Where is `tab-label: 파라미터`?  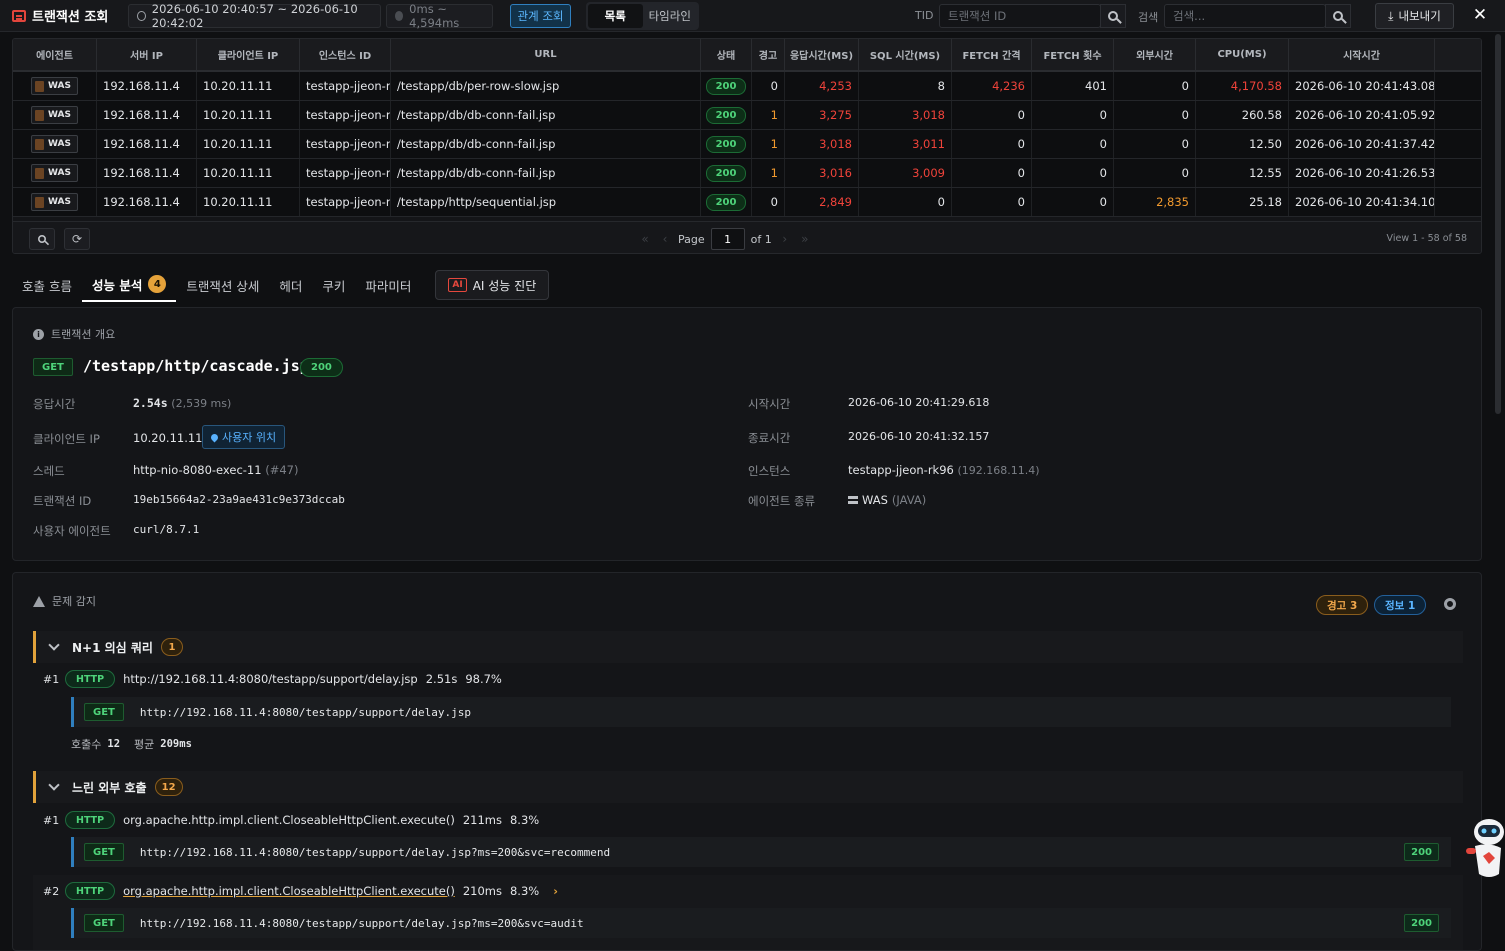
tab-label: 파라미터 is located at coordinates (388, 286).